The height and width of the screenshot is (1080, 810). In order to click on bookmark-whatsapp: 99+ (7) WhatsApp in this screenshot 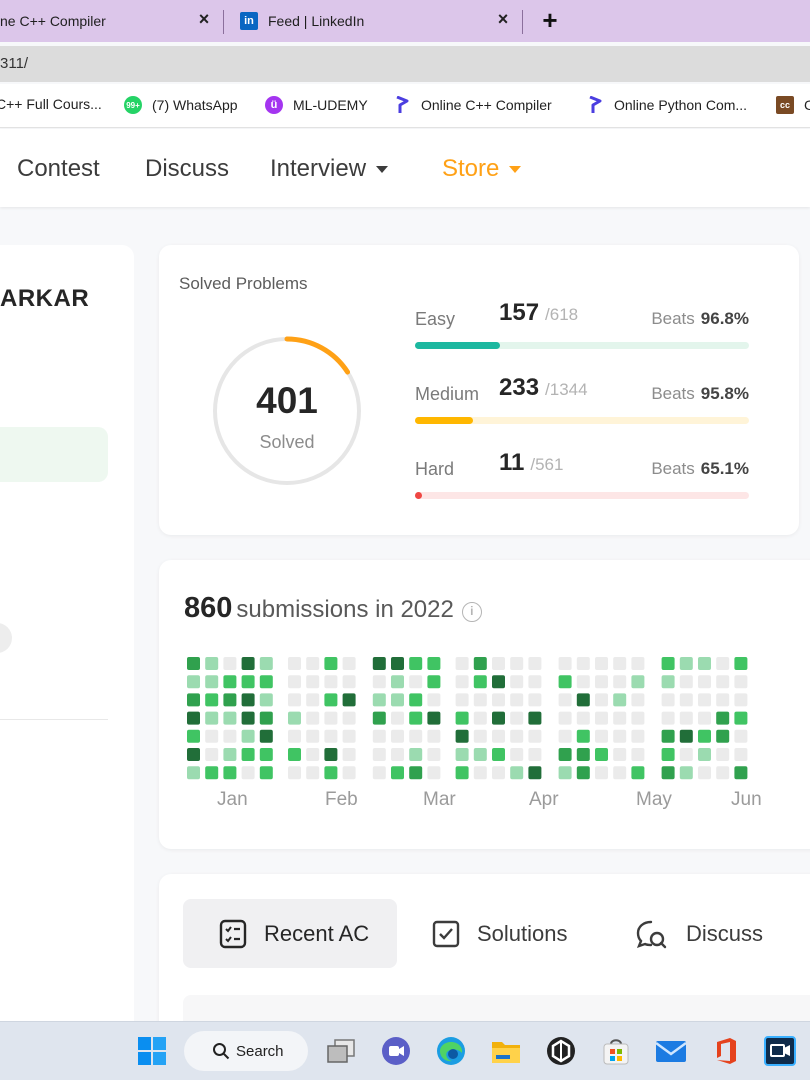, I will do `click(181, 105)`.